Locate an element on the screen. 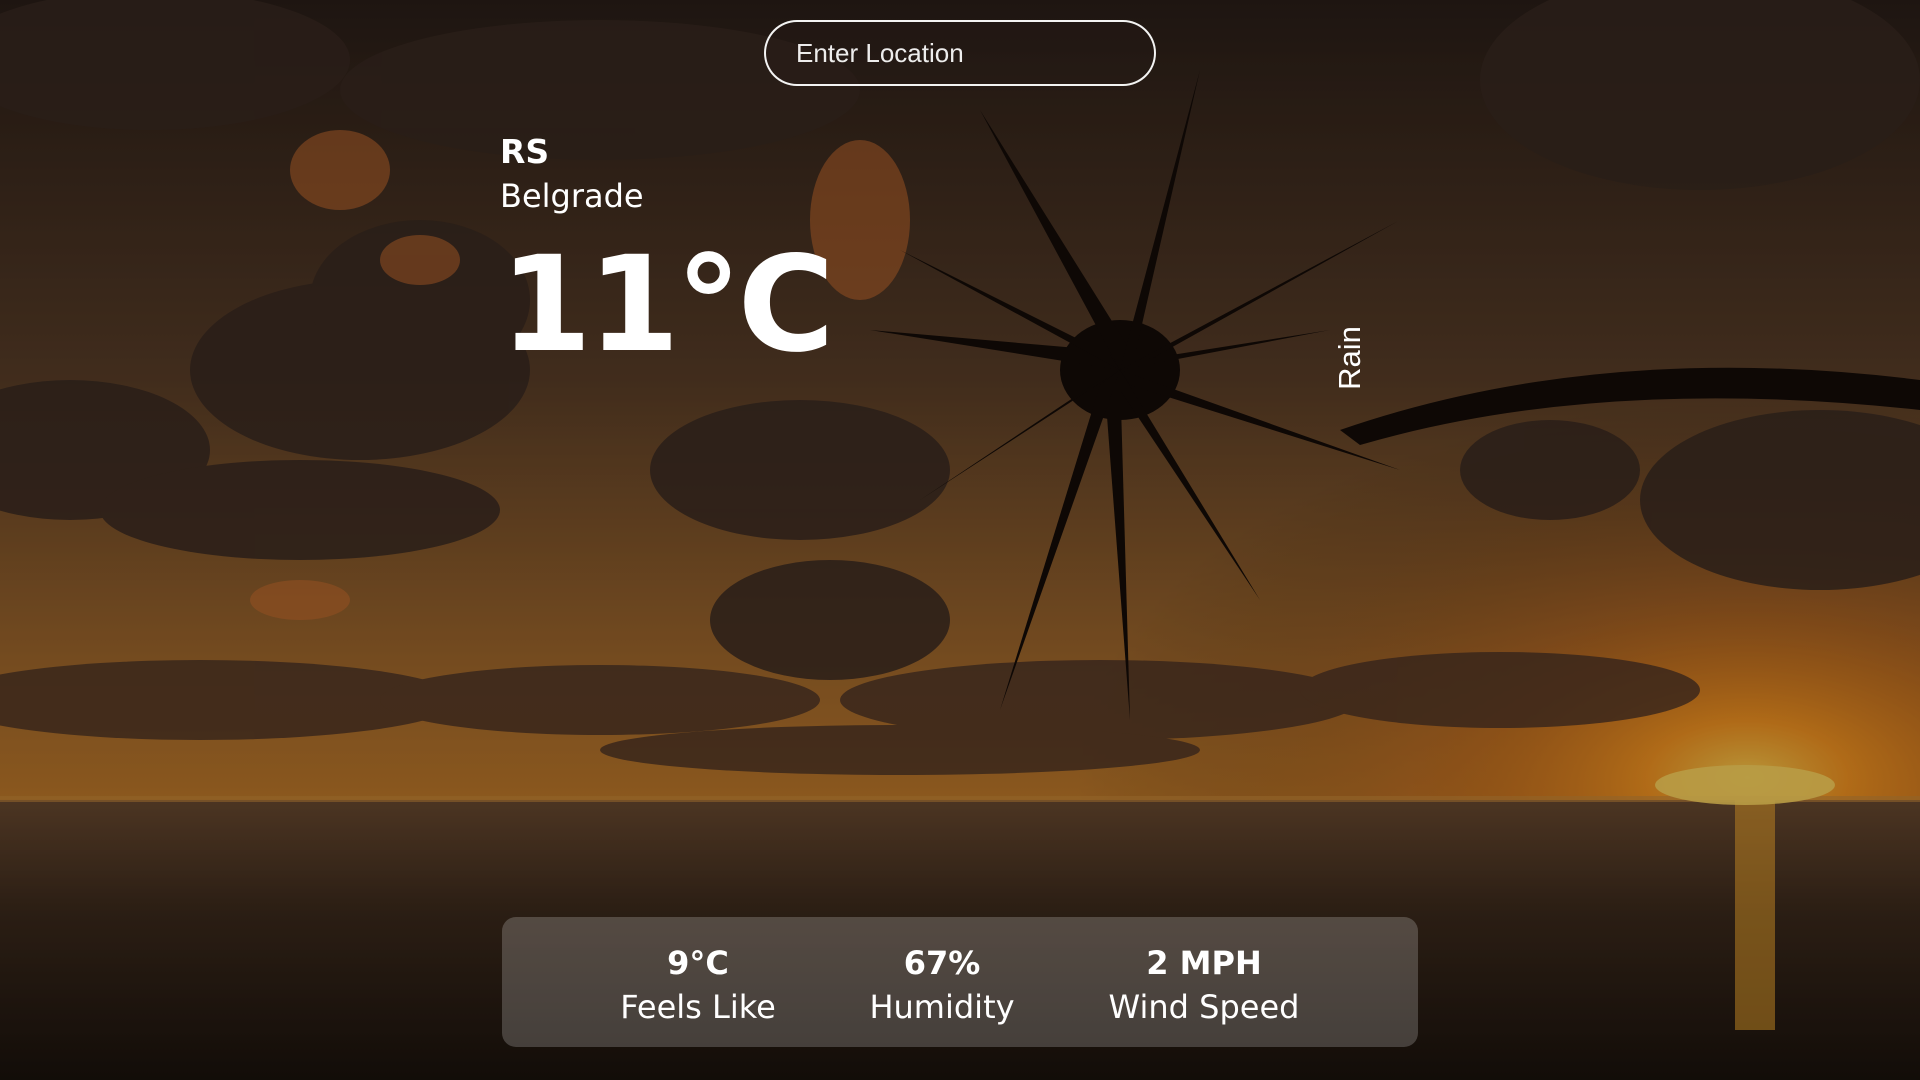 This screenshot has height=1080, width=1920. humidity-value: 67% is located at coordinates (942, 963).